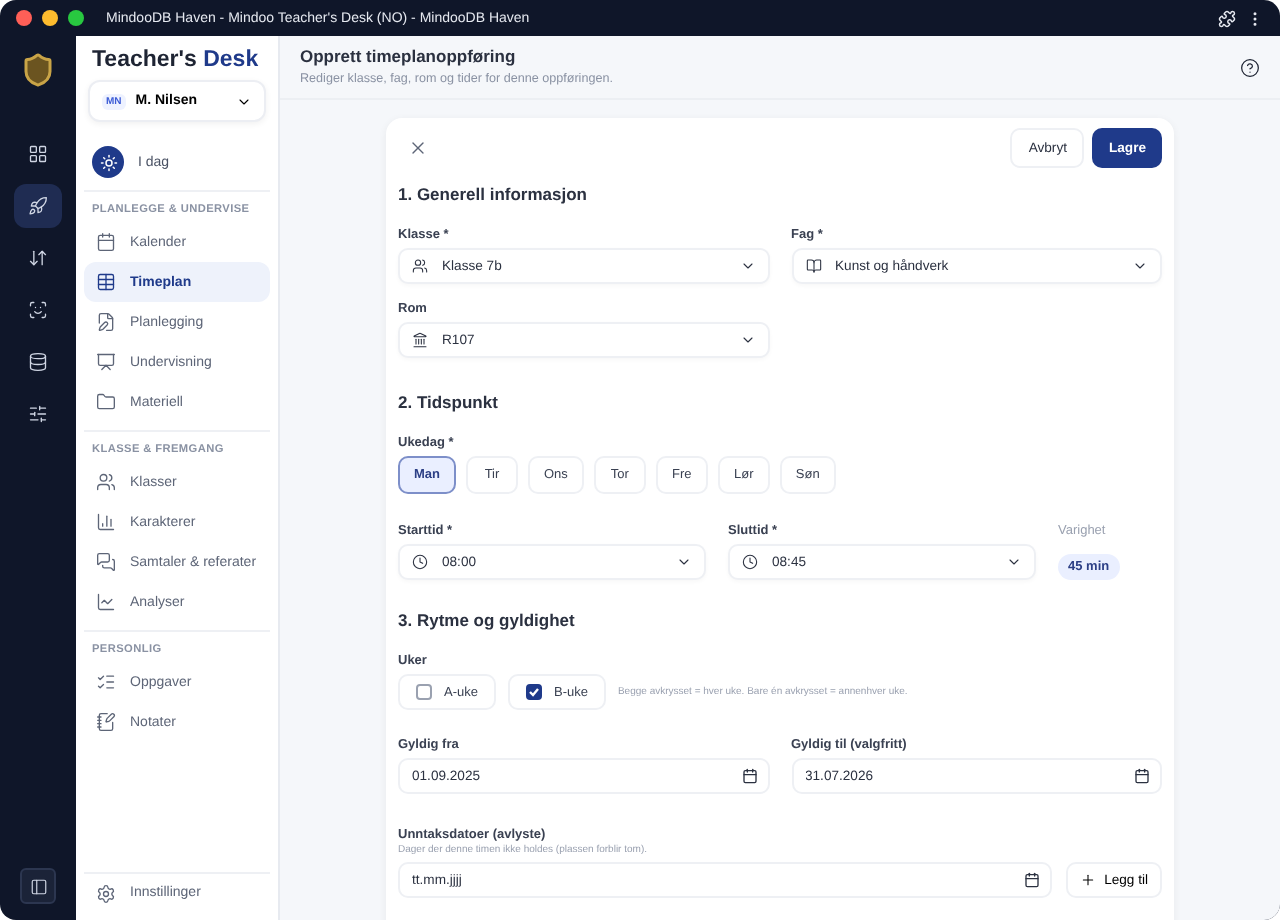 Image resolution: width=1280 pixels, height=920 pixels. What do you see at coordinates (1088, 880) in the screenshot?
I see `plus-icon` at bounding box center [1088, 880].